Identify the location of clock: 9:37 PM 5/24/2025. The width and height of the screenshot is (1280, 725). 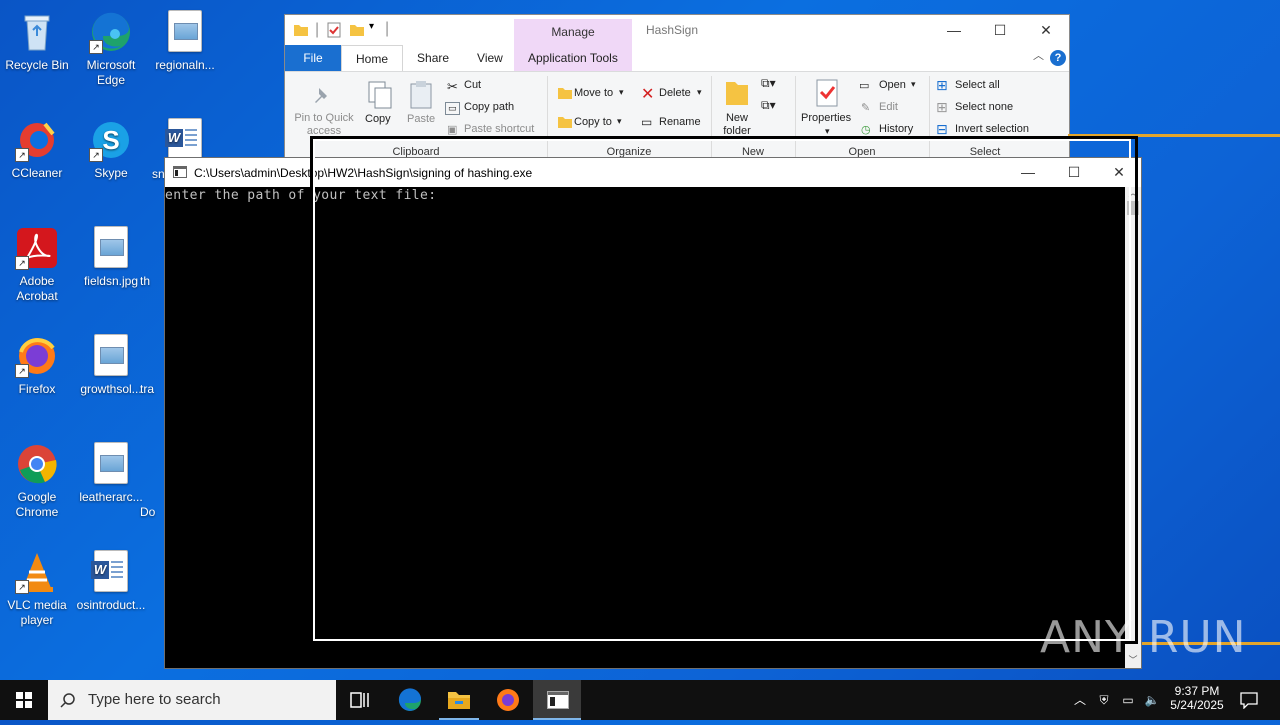
(1197, 700).